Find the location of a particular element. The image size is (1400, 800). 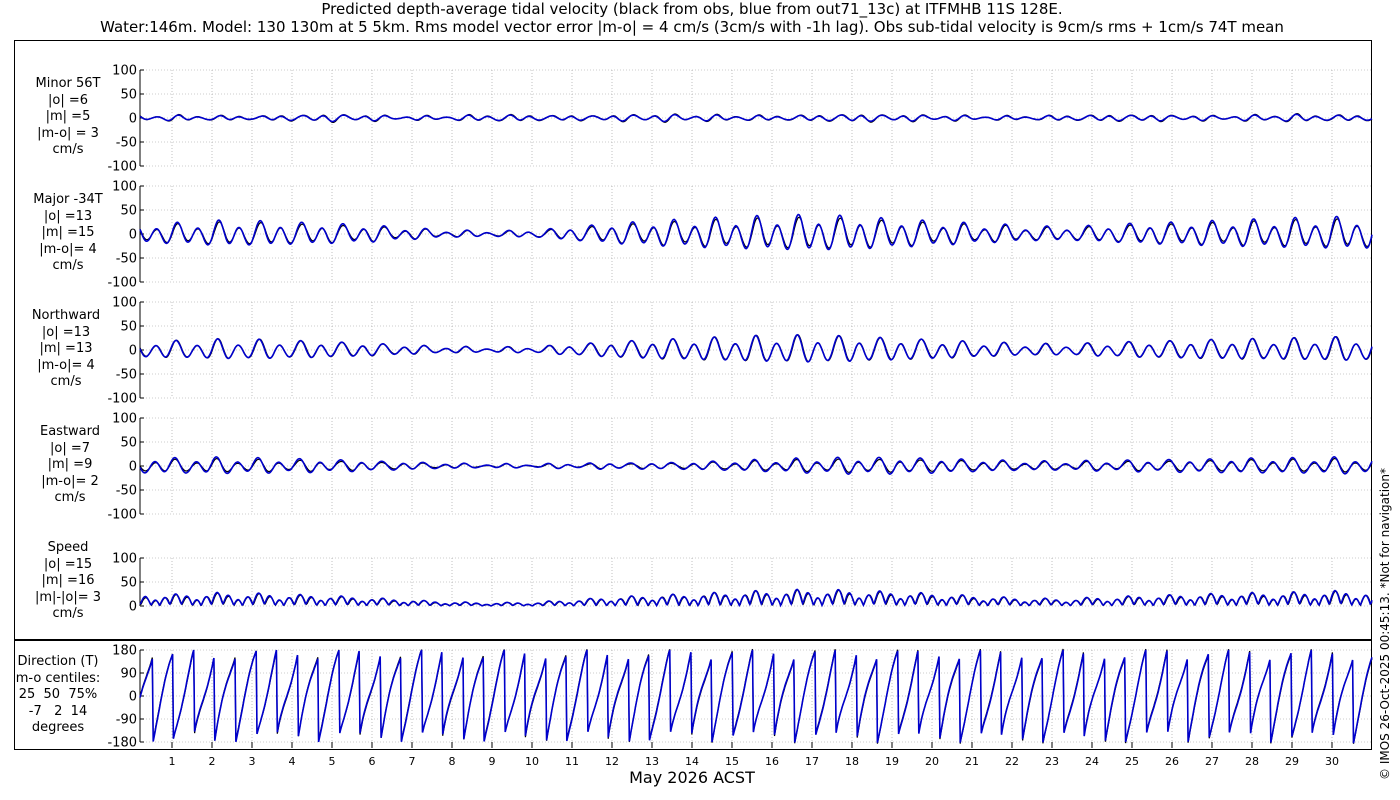

panel-label-line: 25 50 75% is located at coordinates (58, 694).